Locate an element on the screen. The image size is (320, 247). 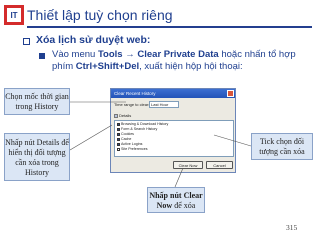
time-range-label: Time range to clear: is located at coordinates (132, 104).